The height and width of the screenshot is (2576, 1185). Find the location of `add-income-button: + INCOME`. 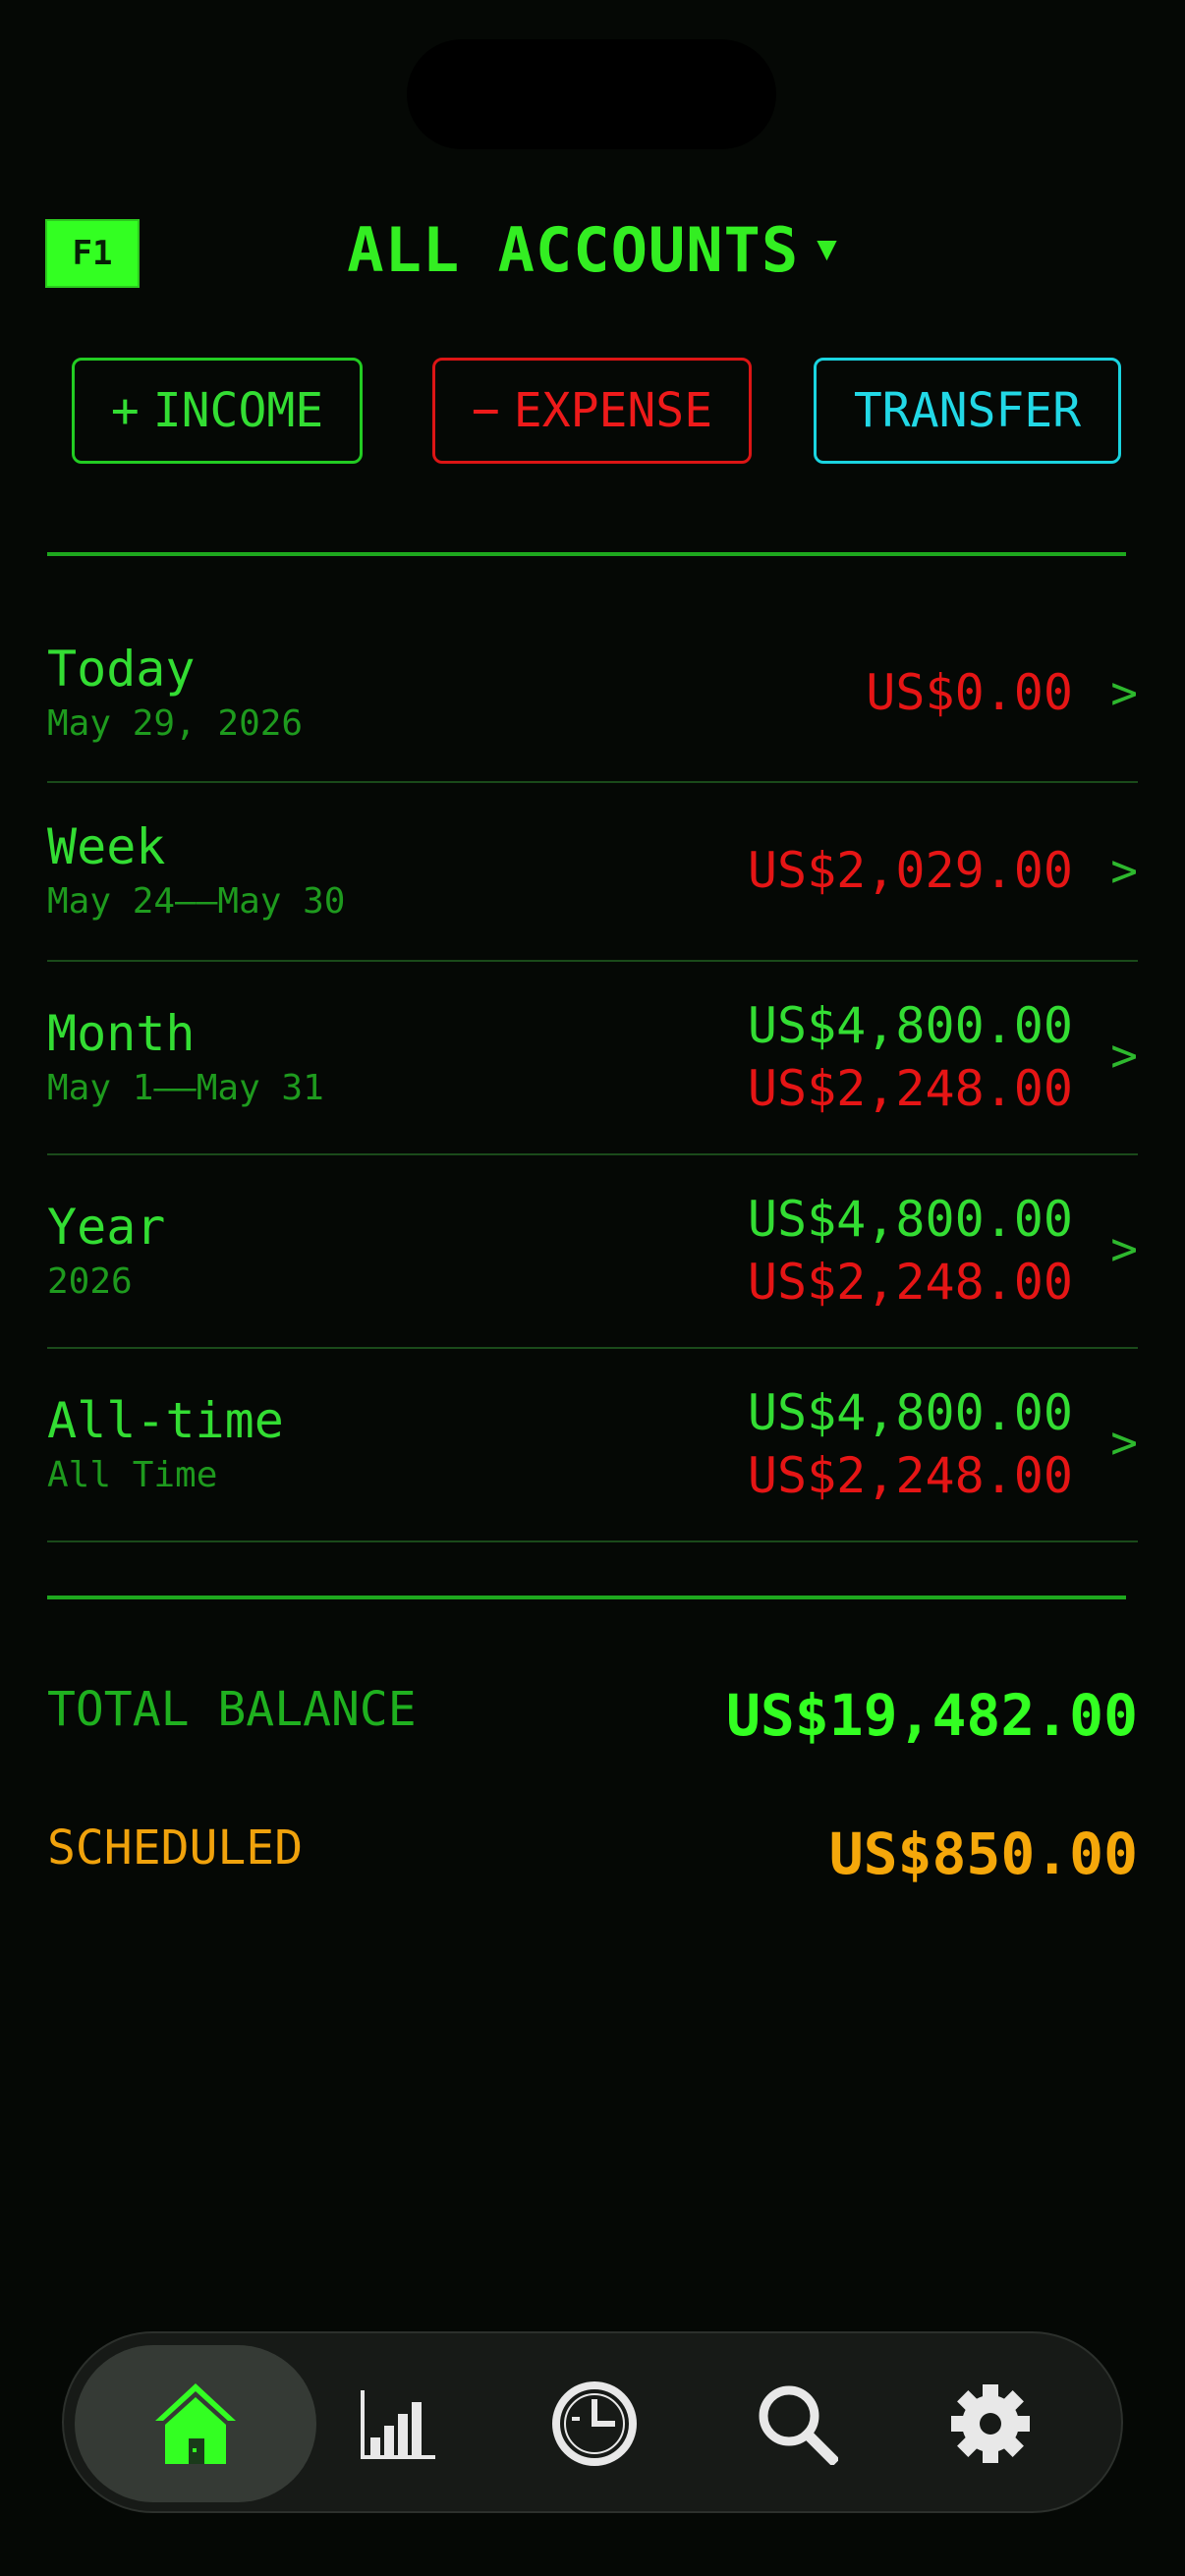

add-income-button: + INCOME is located at coordinates (217, 411).